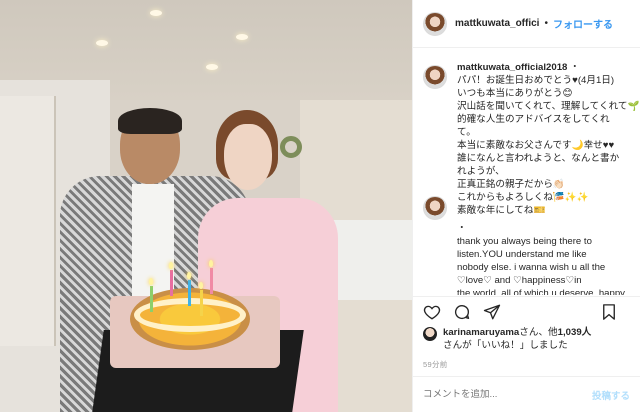  I want to click on likes-text-end: さんが「いいね！」しました, so click(505, 345).